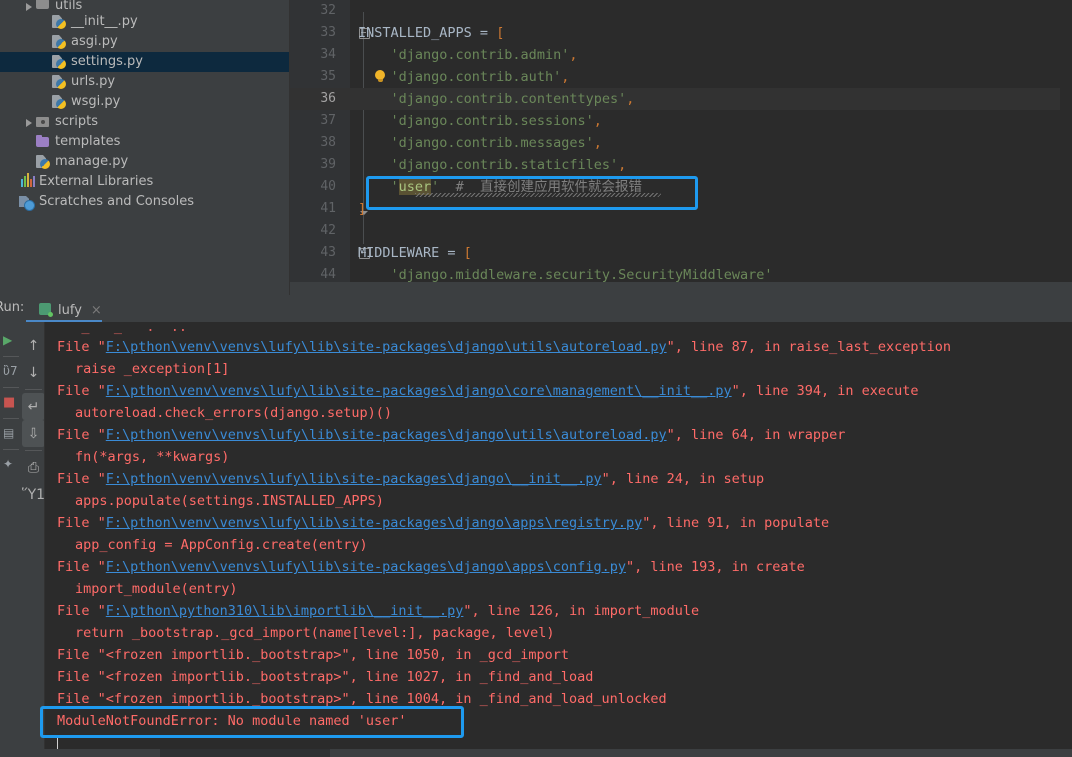 The height and width of the screenshot is (757, 1072). I want to click on code-line-43: 43 MIDDLEWARE = [, so click(681, 253).